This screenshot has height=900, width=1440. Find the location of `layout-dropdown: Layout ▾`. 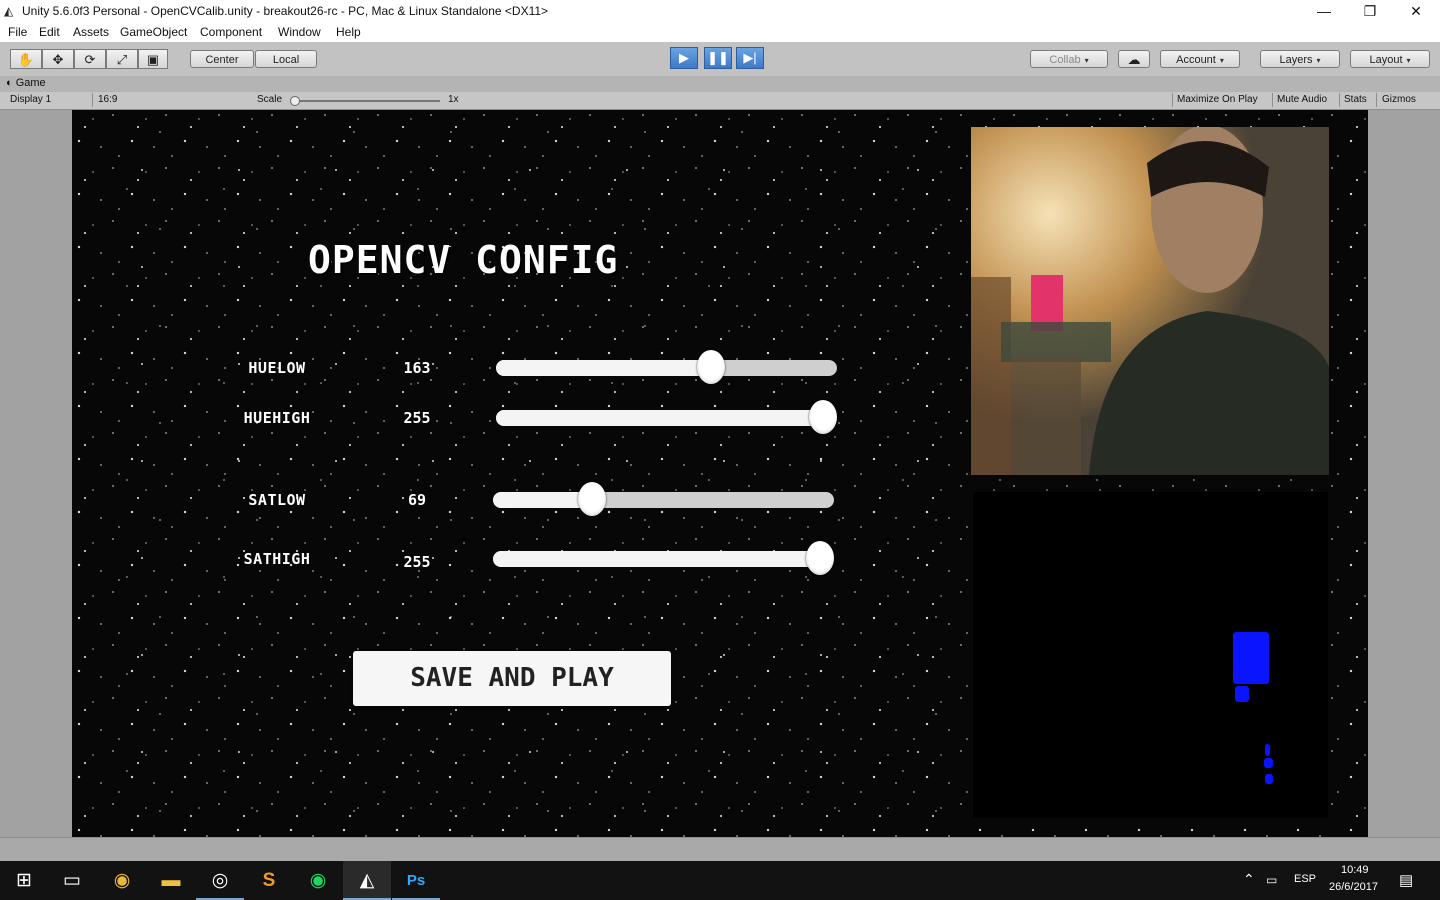

layout-dropdown: Layout ▾ is located at coordinates (1390, 59).